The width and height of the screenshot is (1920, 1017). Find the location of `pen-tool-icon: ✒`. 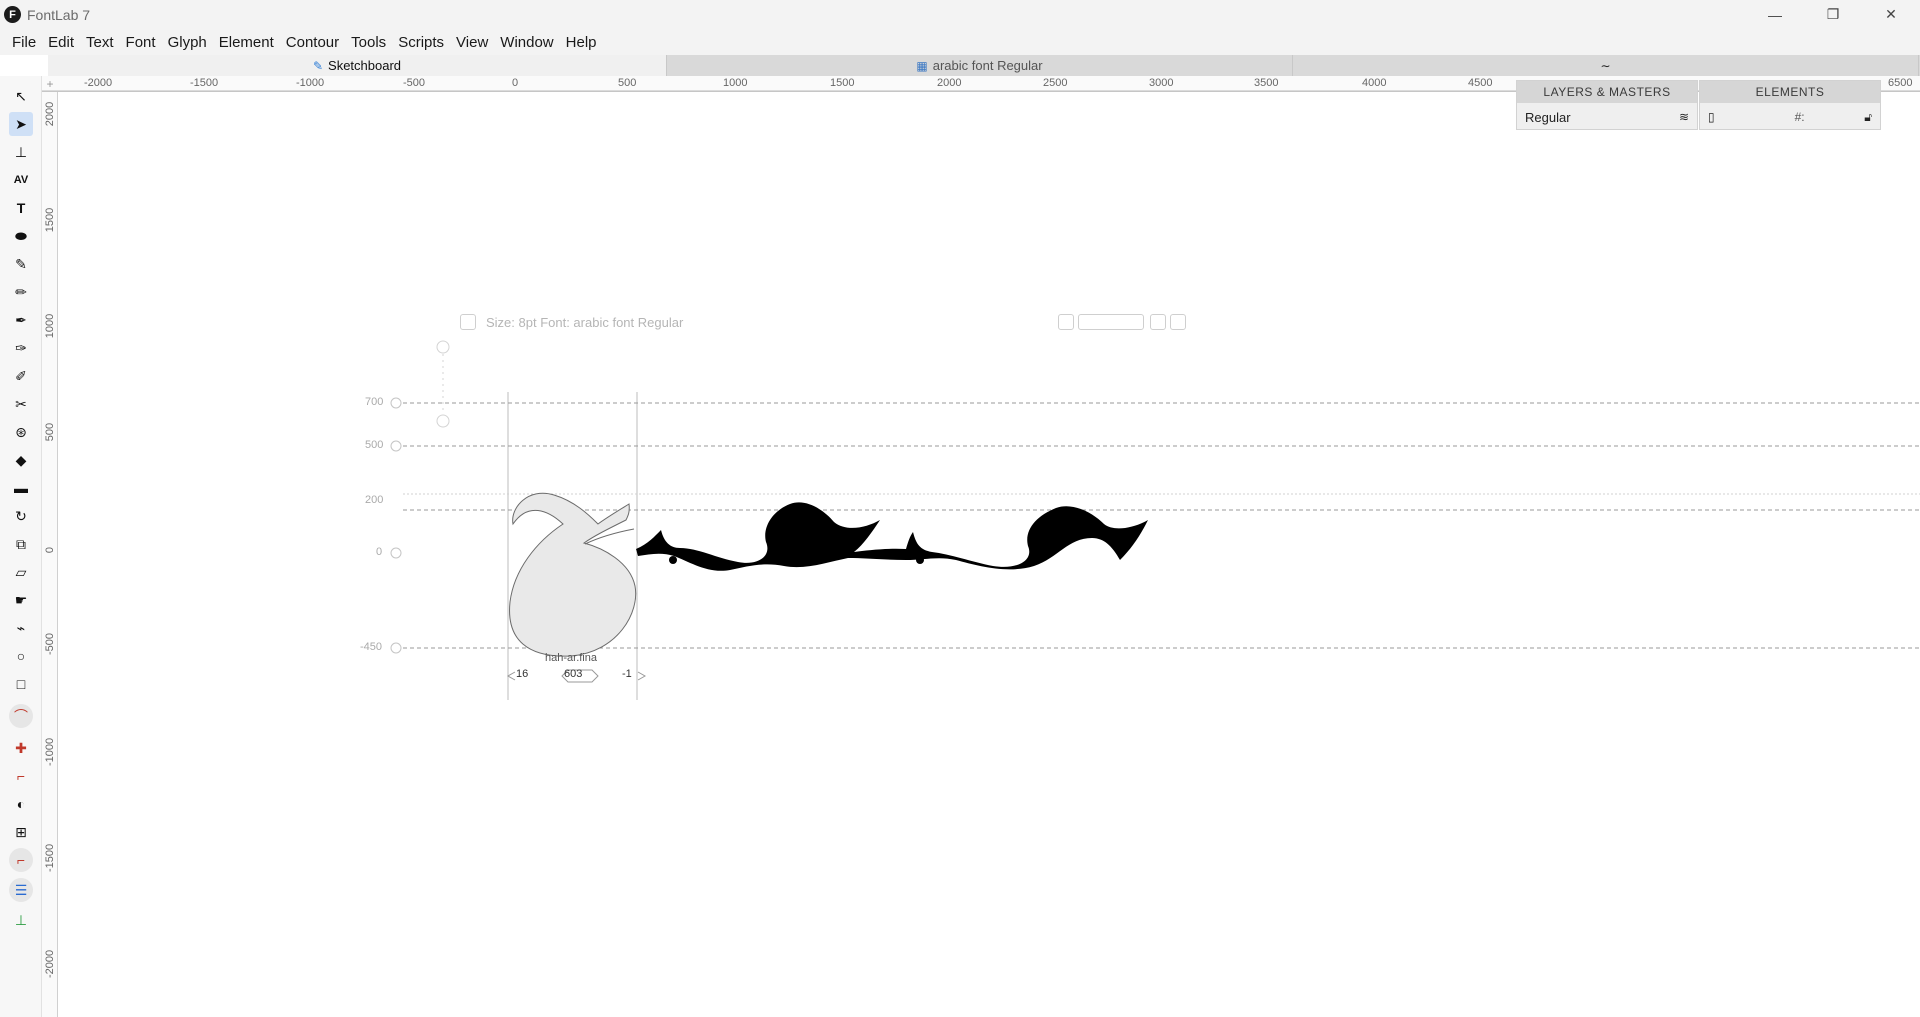

pen-tool-icon: ✒ is located at coordinates (21, 320).